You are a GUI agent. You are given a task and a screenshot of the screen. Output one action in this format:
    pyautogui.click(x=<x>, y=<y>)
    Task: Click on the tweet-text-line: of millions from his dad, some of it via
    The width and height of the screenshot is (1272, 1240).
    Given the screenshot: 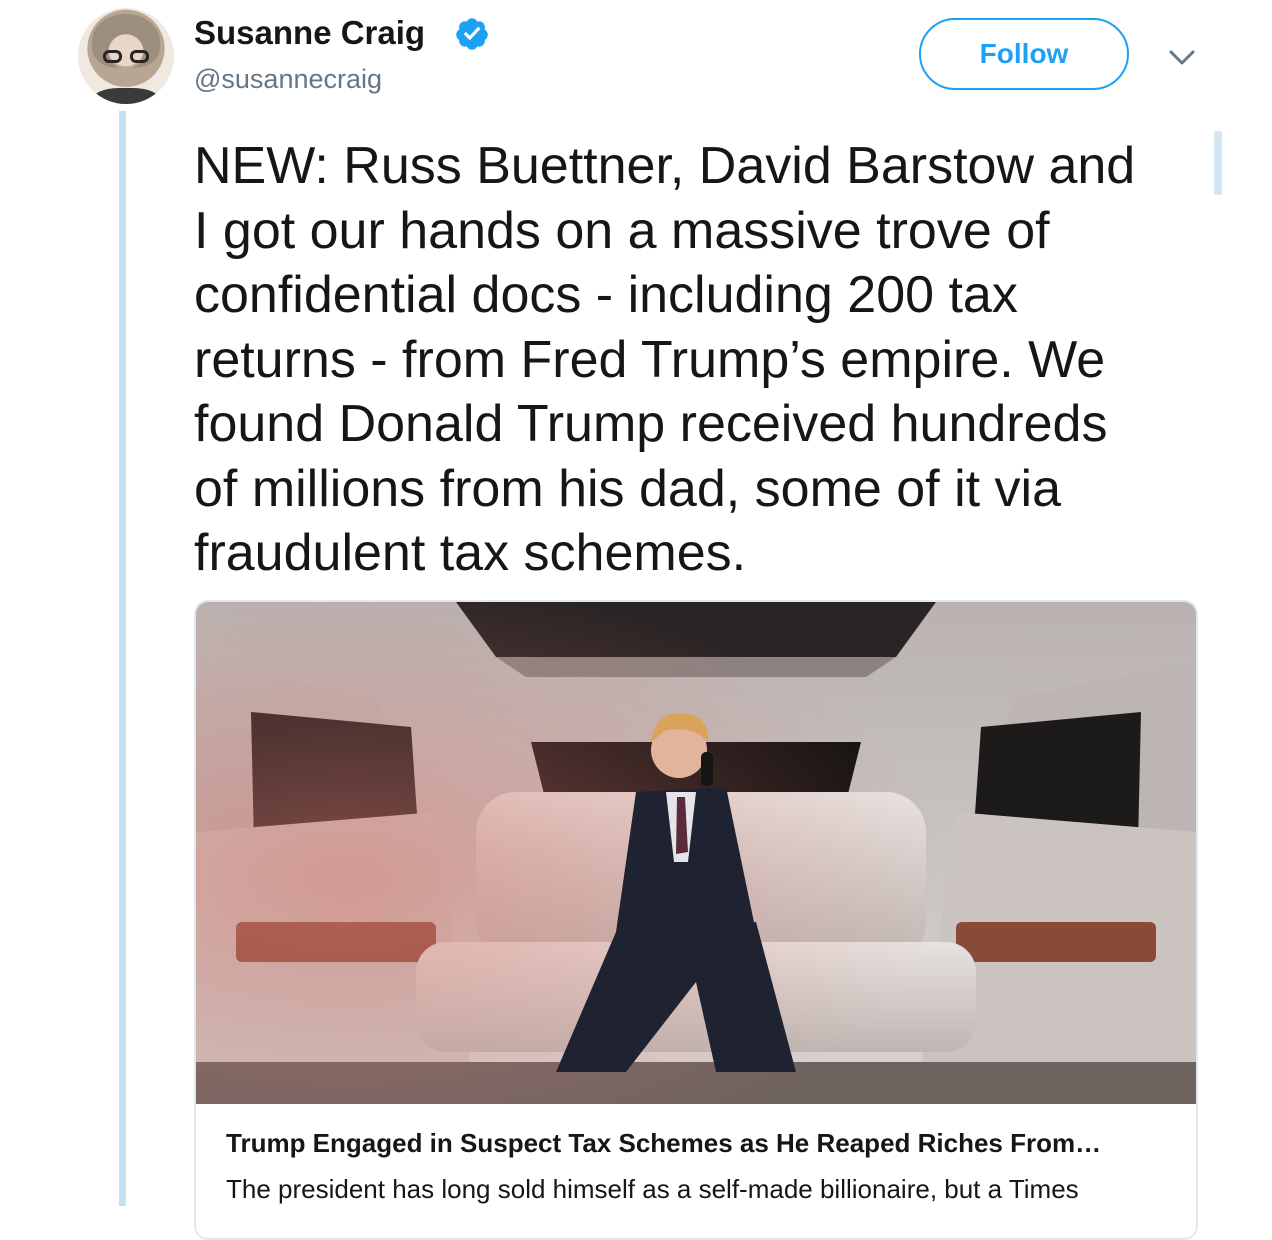 What is the action you would take?
    pyautogui.click(x=627, y=488)
    